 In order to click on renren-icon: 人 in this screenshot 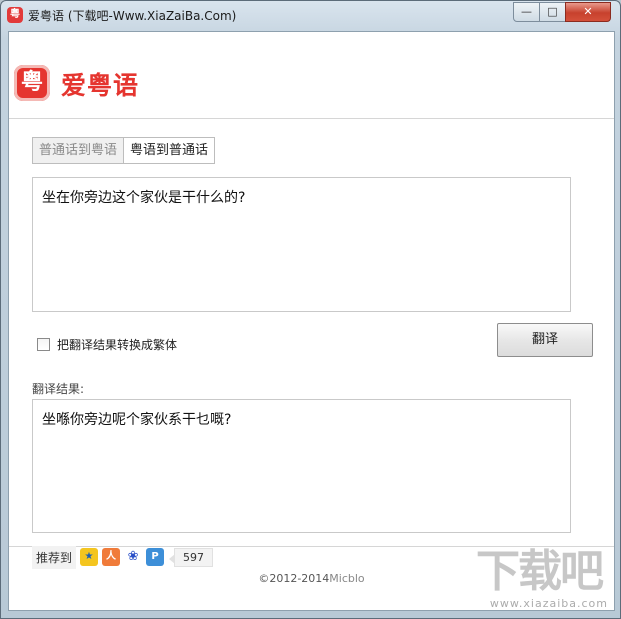, I will do `click(111, 557)`.